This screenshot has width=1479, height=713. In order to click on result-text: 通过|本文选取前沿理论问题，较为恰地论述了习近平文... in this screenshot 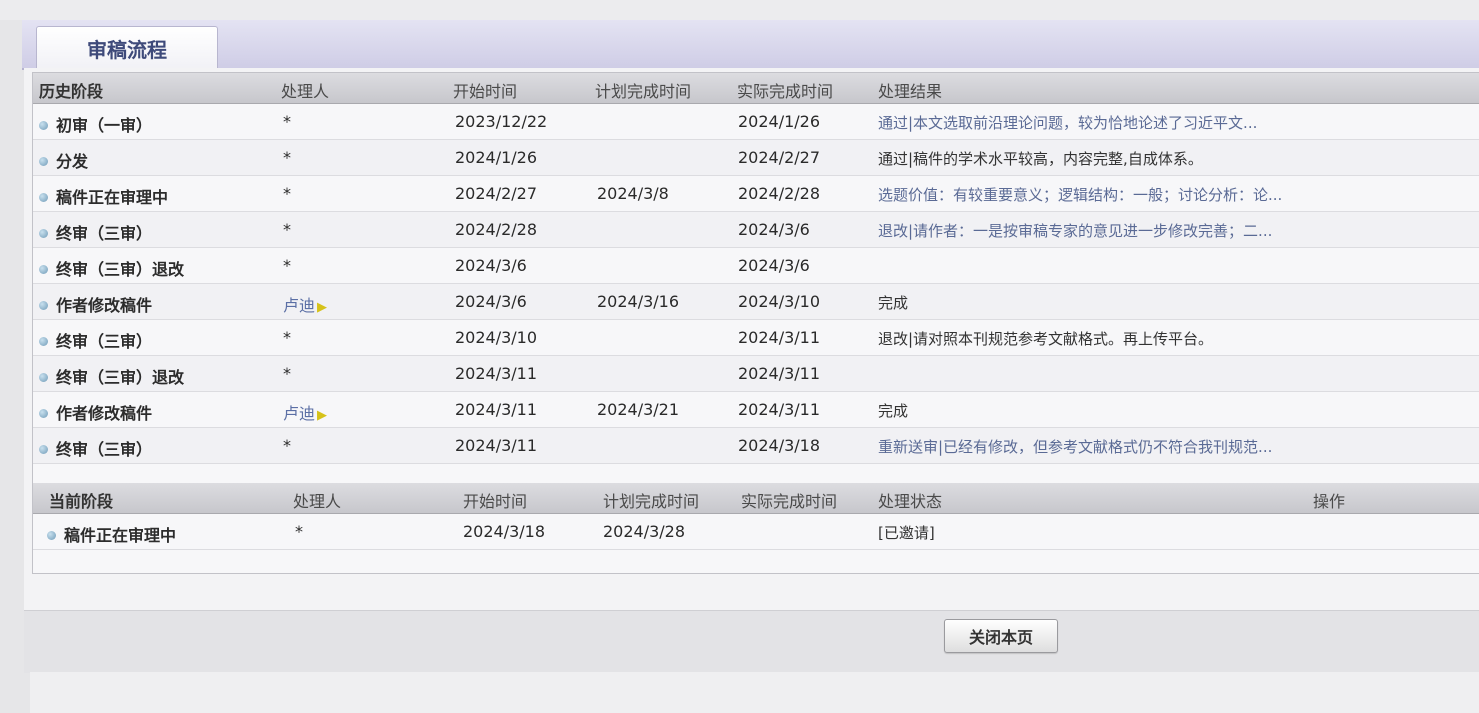, I will do `click(1067, 122)`.